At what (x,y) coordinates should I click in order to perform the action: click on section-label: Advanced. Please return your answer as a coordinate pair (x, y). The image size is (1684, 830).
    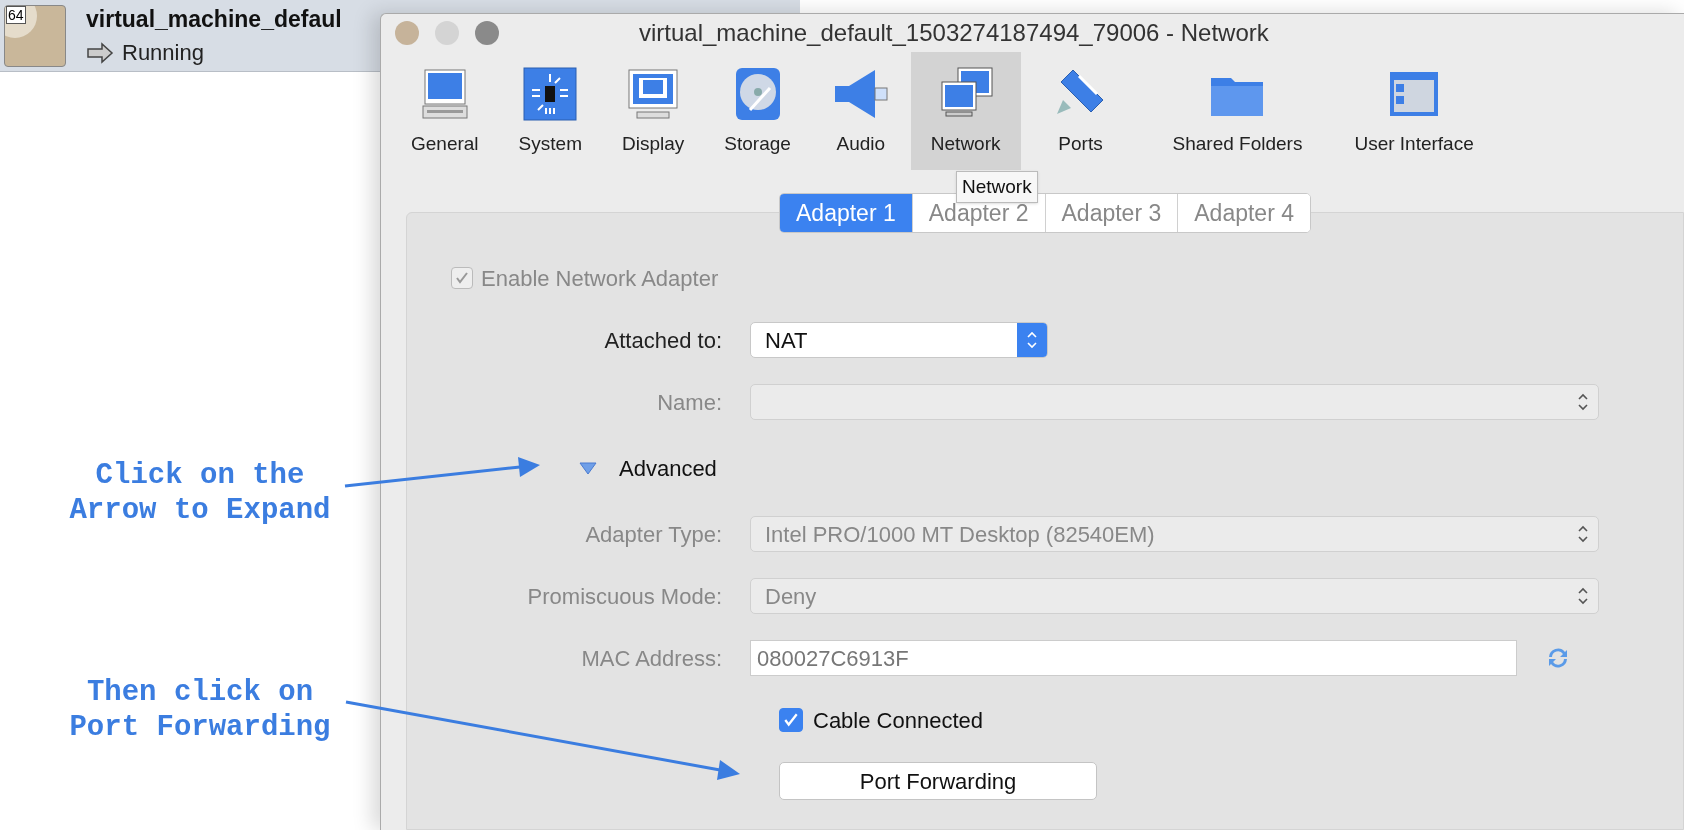
    Looking at the image, I should click on (668, 468).